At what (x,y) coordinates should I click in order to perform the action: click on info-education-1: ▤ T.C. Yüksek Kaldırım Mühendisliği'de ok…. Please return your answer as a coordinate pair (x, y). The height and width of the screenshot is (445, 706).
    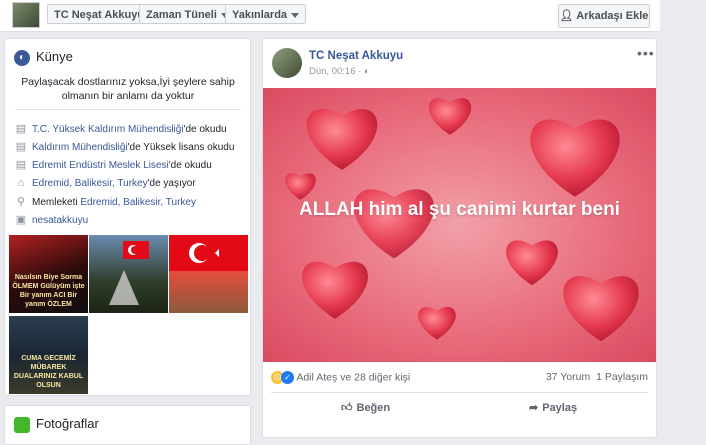
    Looking at the image, I should click on (120, 128).